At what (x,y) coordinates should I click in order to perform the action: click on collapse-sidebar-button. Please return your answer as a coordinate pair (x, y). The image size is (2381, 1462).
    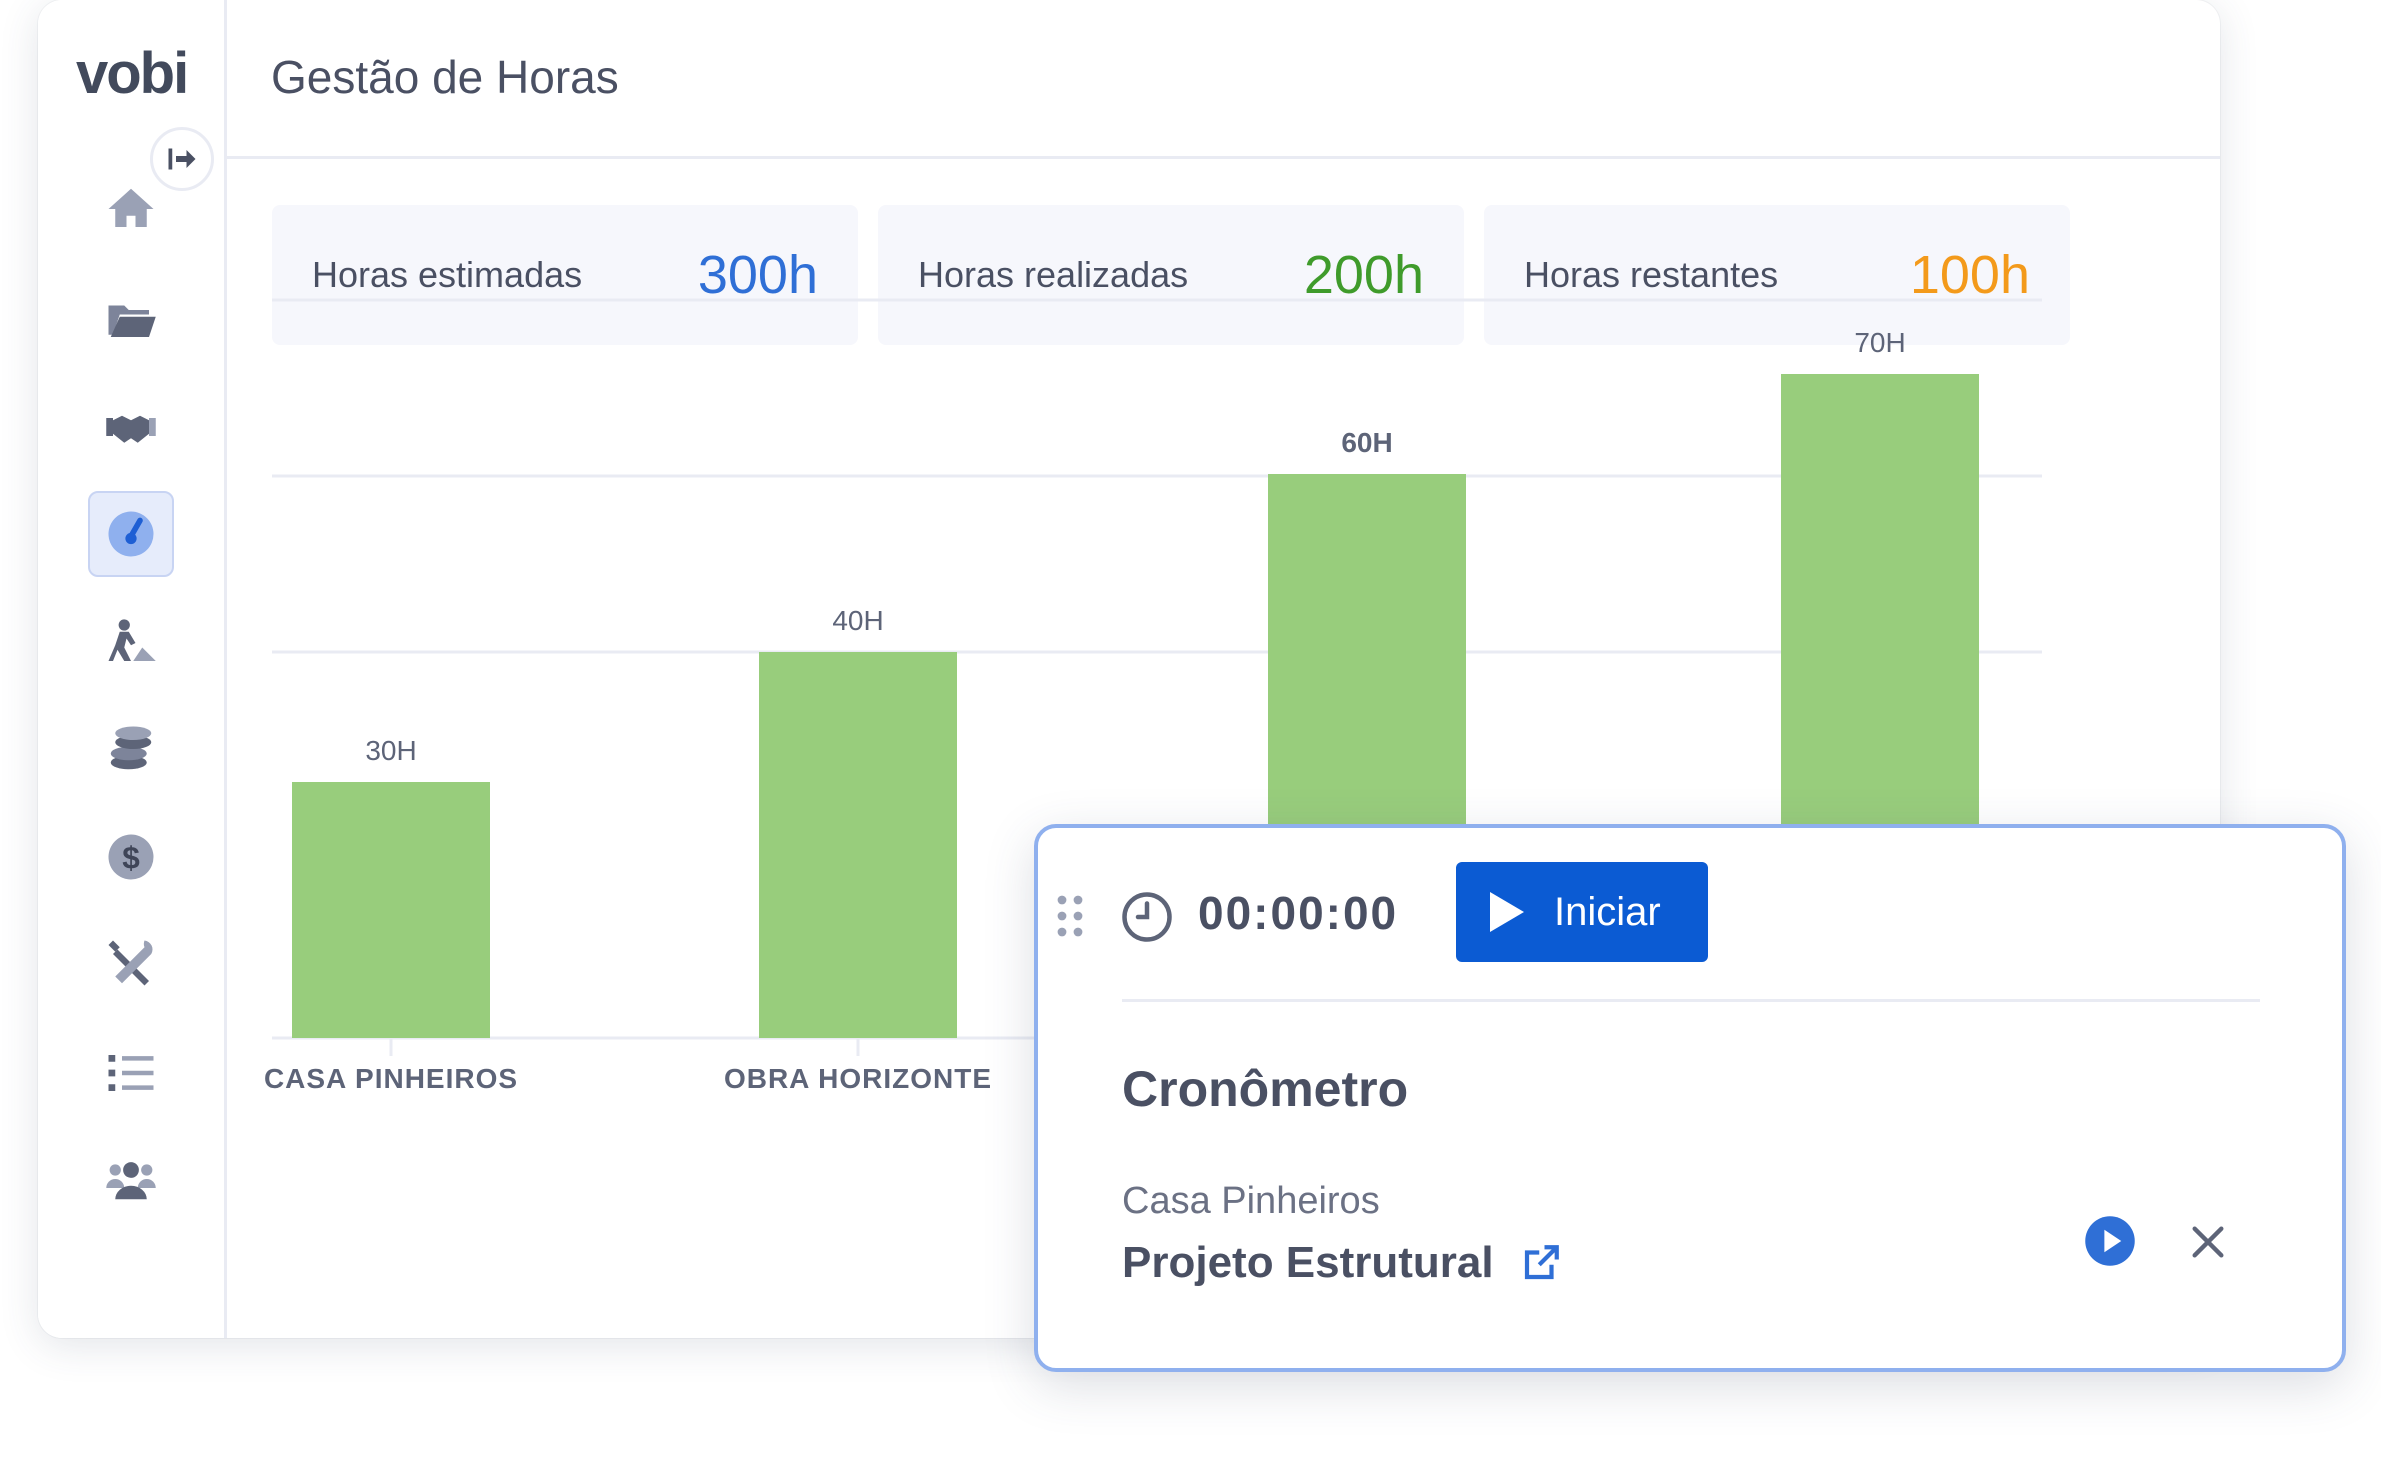
    Looking at the image, I should click on (182, 159).